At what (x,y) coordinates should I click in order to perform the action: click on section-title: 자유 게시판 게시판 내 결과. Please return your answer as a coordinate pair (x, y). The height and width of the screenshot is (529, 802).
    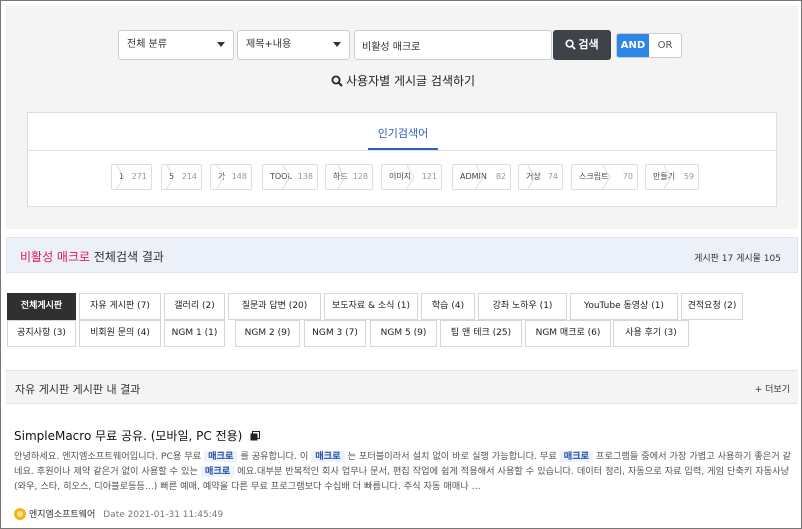
    Looking at the image, I should click on (78, 389).